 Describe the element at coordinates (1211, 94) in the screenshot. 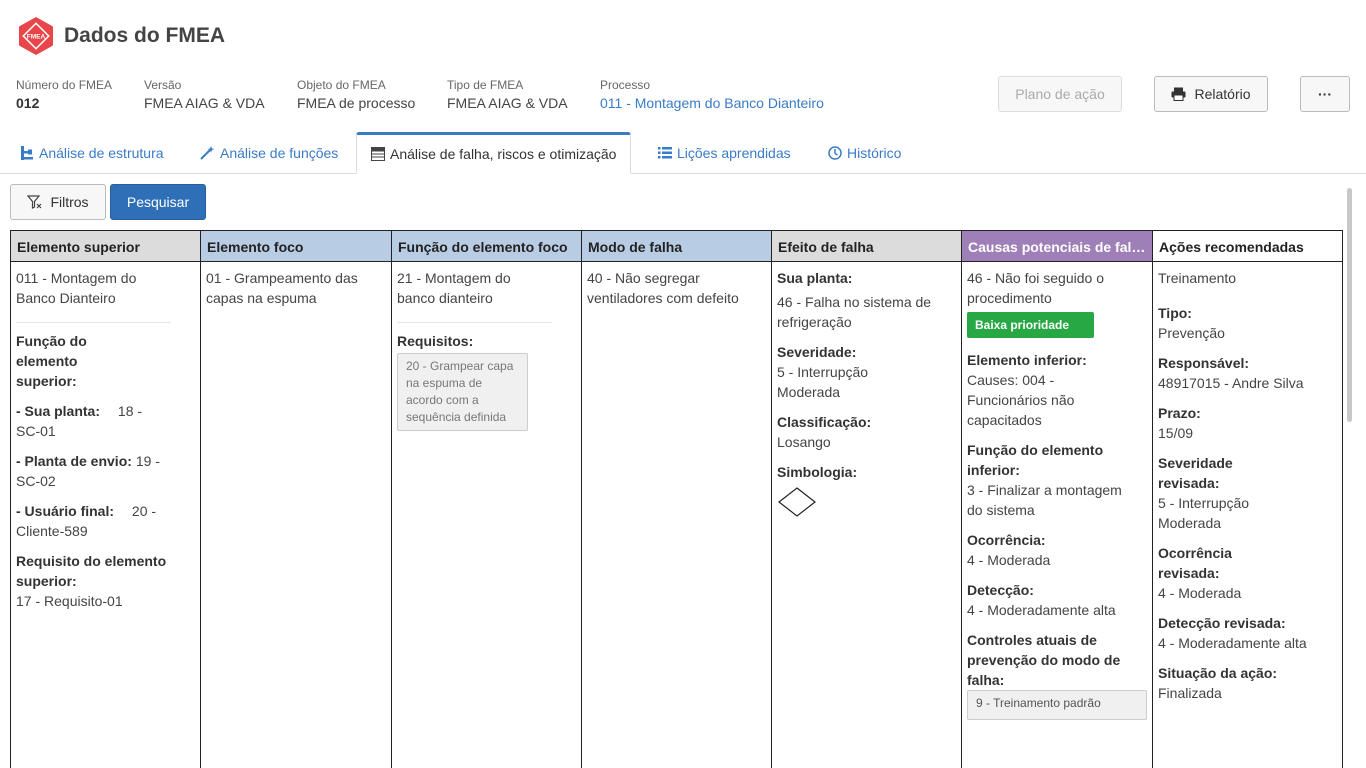

I see `relatorio-button: Relatório` at that location.